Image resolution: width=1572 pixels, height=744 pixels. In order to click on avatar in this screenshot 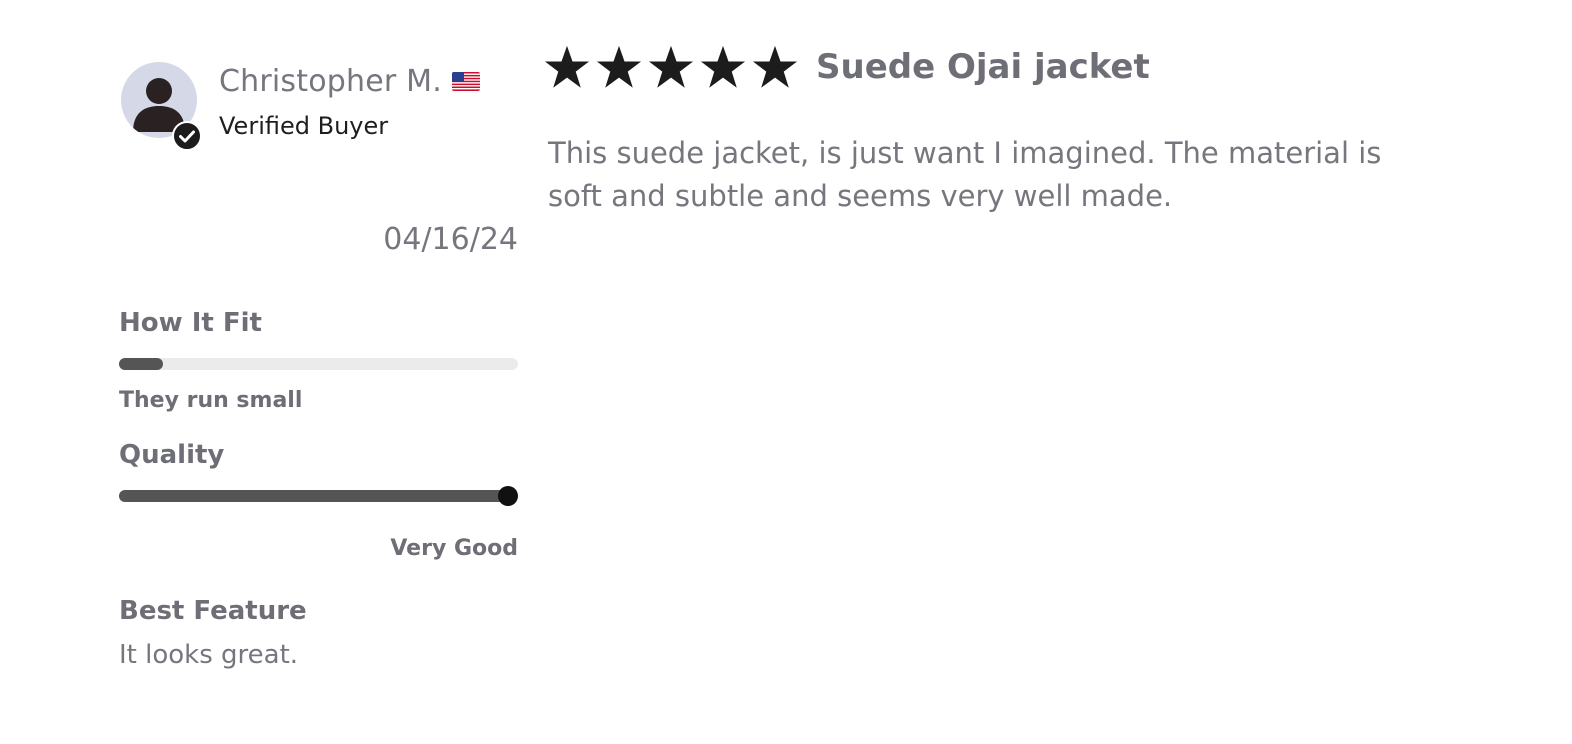, I will do `click(161, 106)`.